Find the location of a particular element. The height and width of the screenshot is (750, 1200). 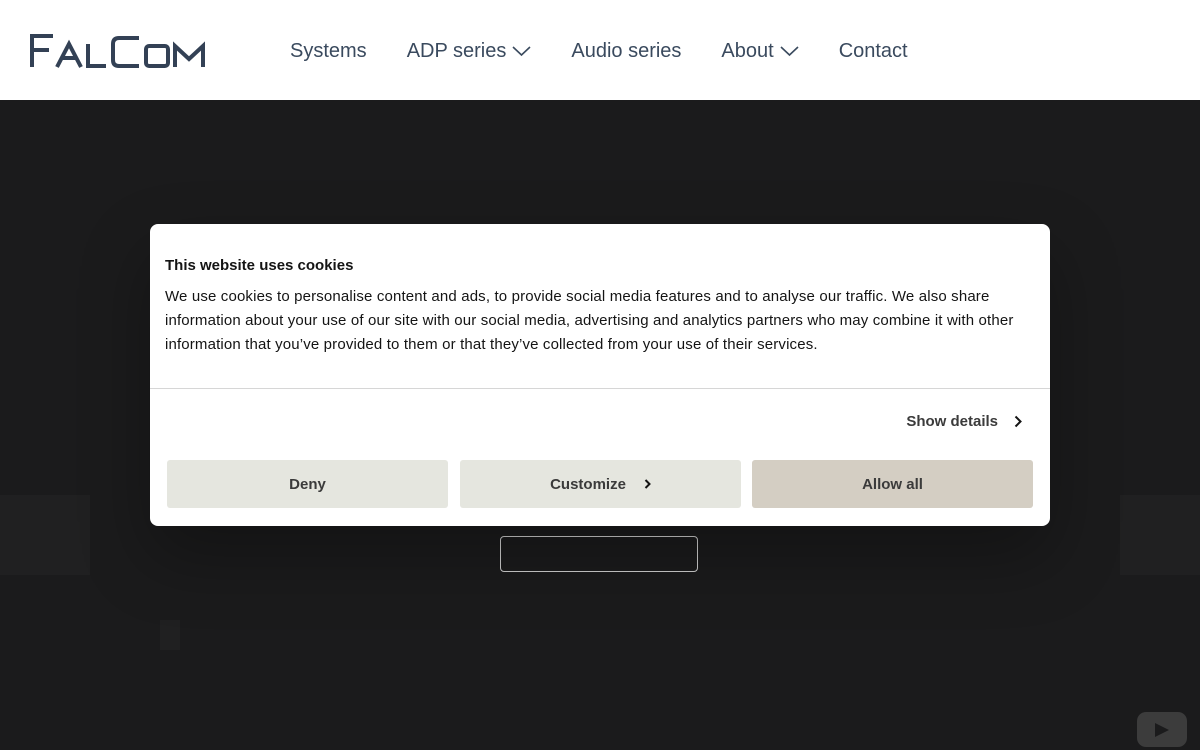

deny-button-label: Deny is located at coordinates (307, 484).